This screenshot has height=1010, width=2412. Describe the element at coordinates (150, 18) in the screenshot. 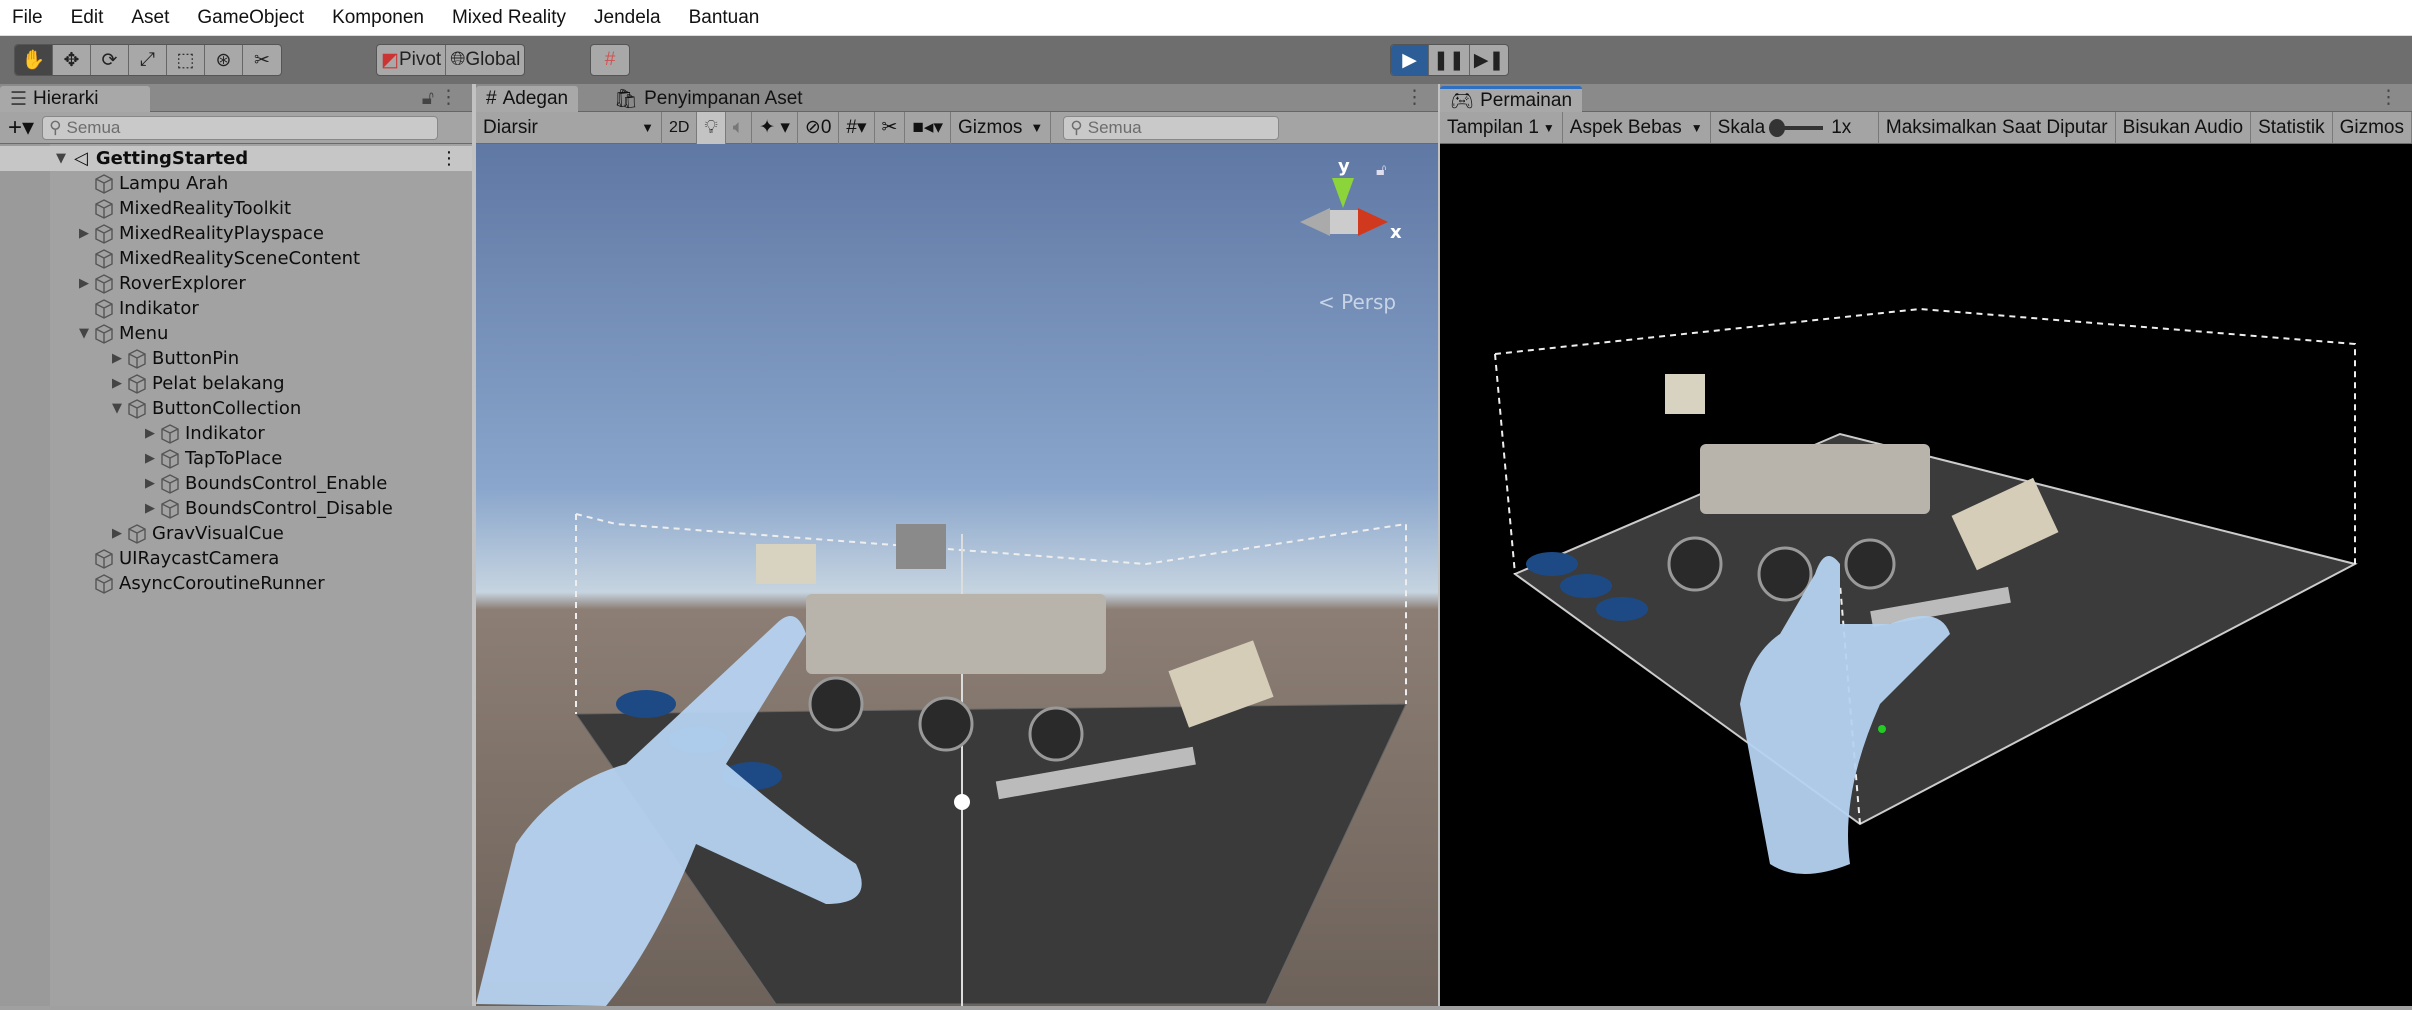

I see `menu-item-aset: Aset` at that location.